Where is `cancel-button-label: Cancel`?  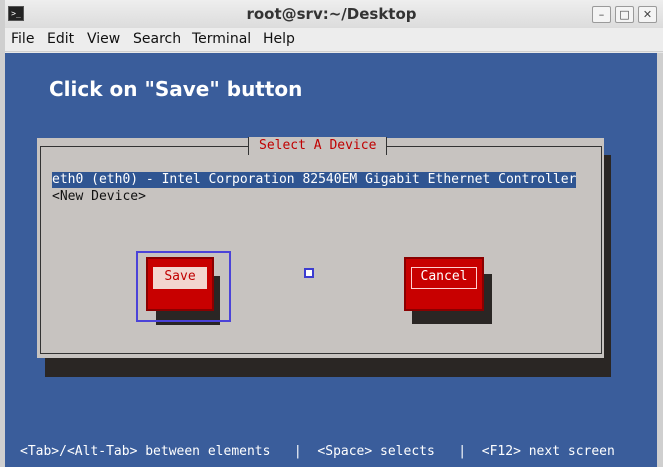
cancel-button-label: Cancel is located at coordinates (444, 276).